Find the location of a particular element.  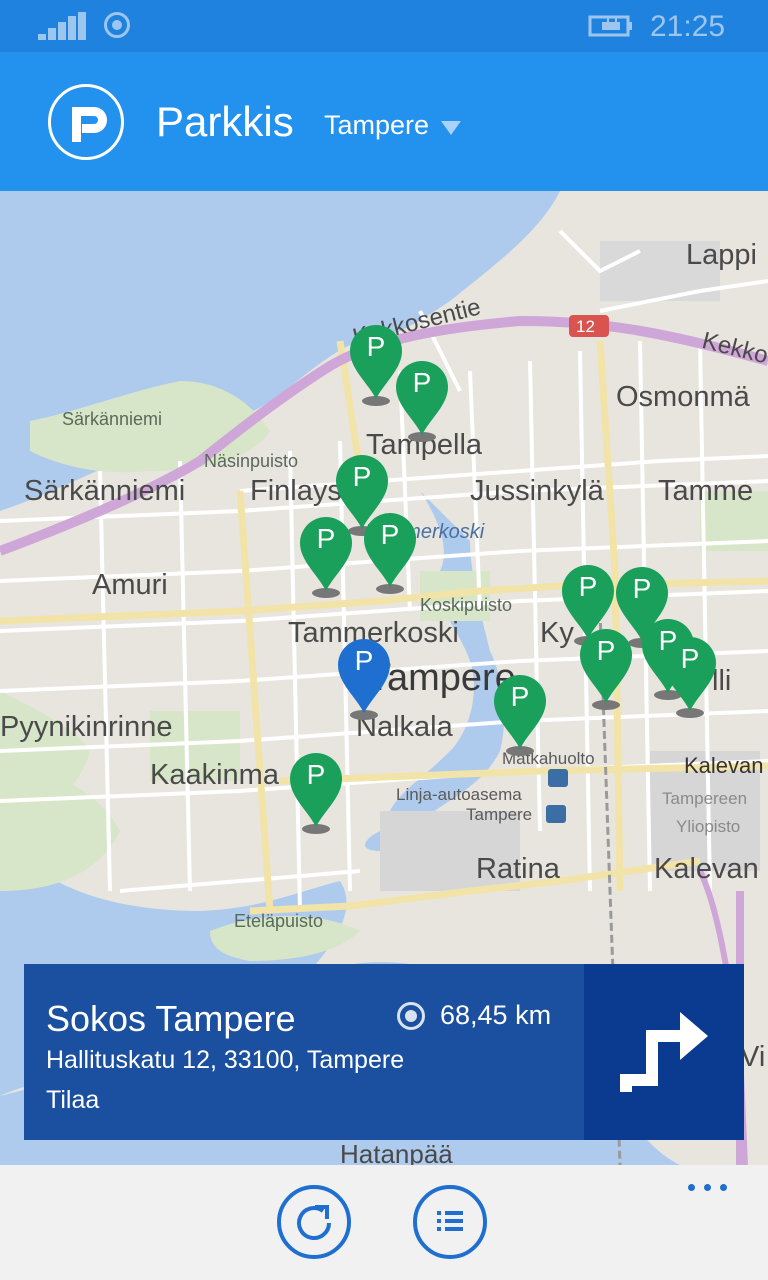

parking-logo-icon is located at coordinates (89, 124).